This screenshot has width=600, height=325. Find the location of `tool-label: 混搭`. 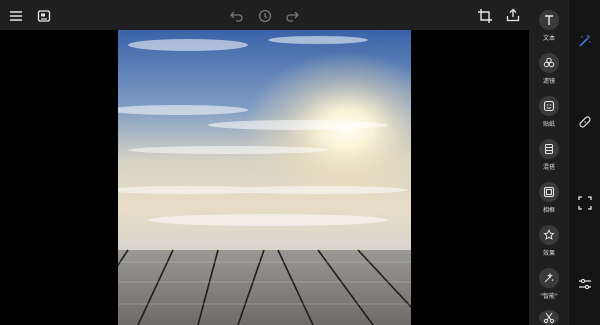

tool-label: 混搭 is located at coordinates (548, 167).